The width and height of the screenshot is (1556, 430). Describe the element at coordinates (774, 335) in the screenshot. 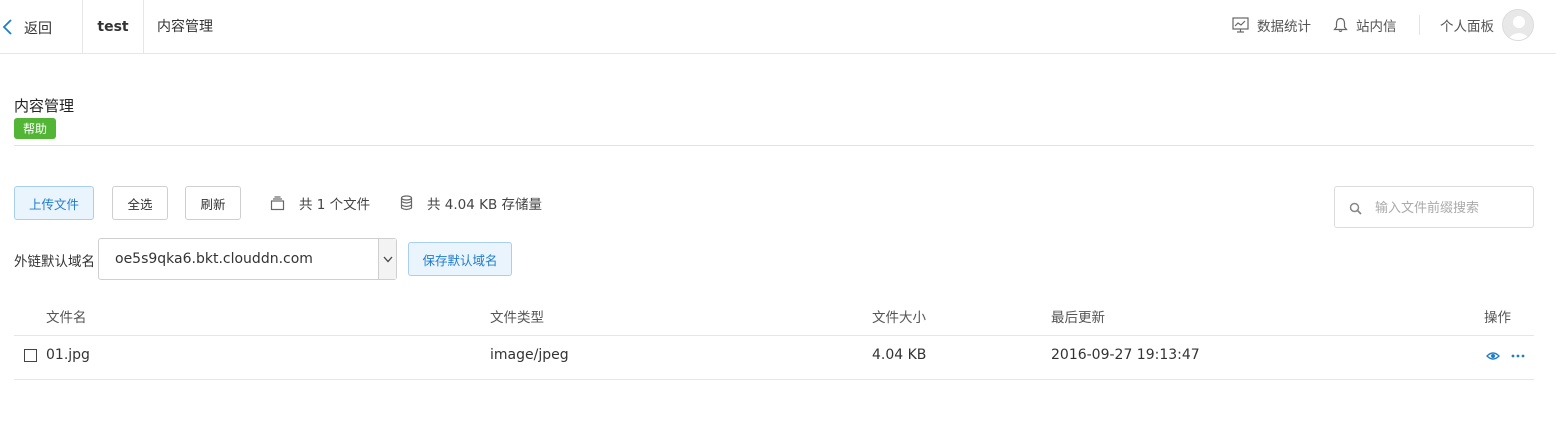

I see `table-header-divider` at that location.